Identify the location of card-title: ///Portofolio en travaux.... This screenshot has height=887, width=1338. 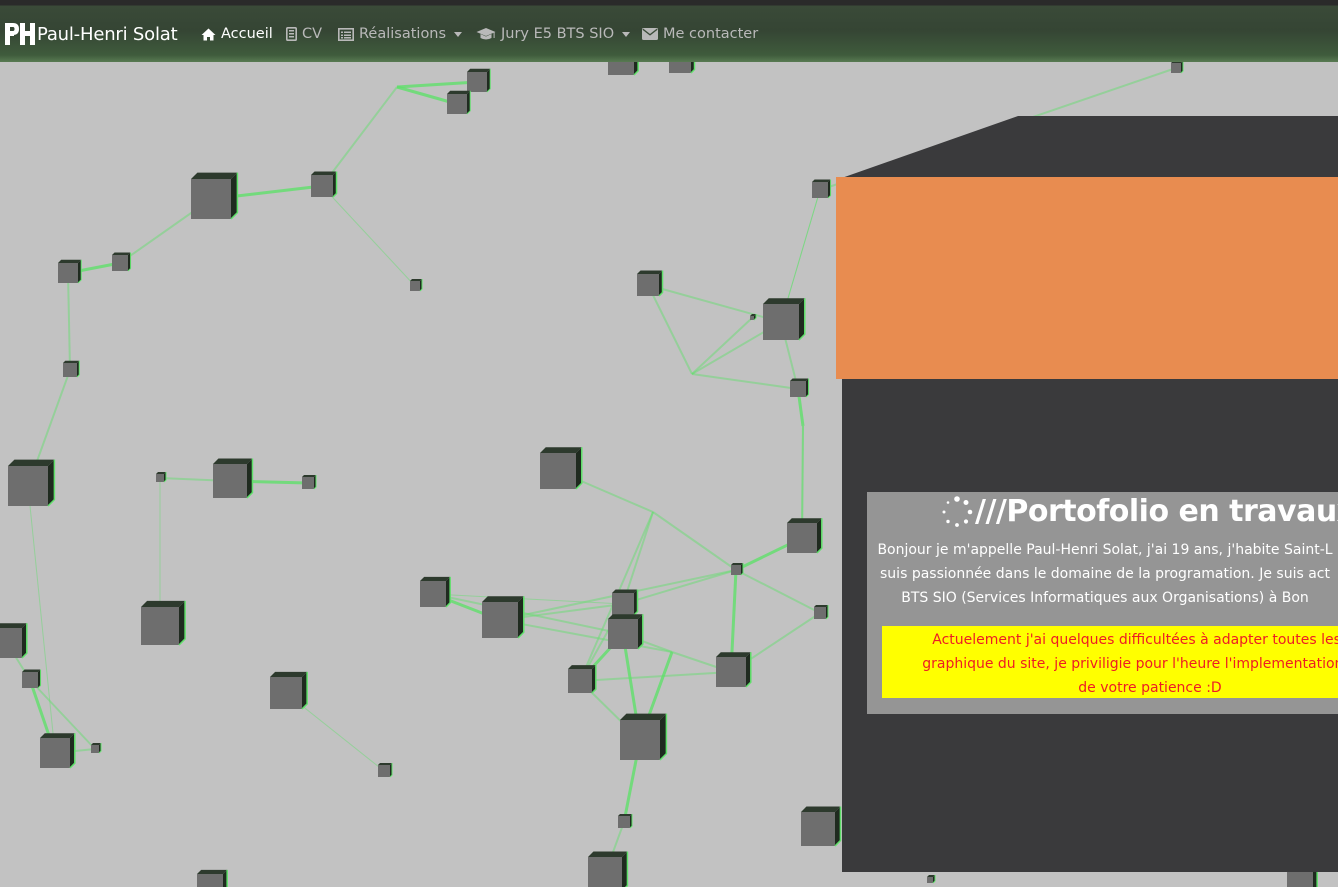
(1139, 511).